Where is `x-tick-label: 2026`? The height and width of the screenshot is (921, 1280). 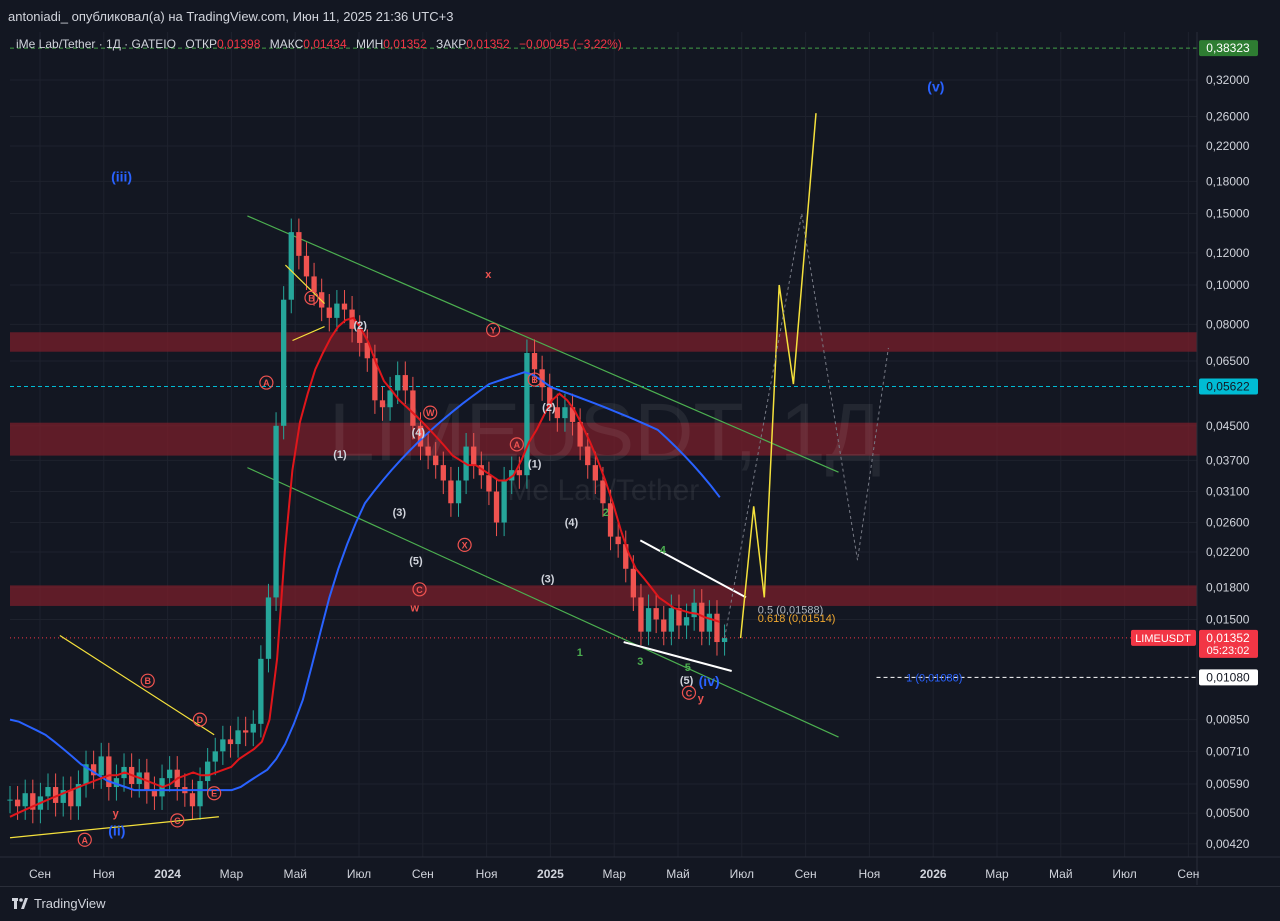 x-tick-label: 2026 is located at coordinates (933, 874).